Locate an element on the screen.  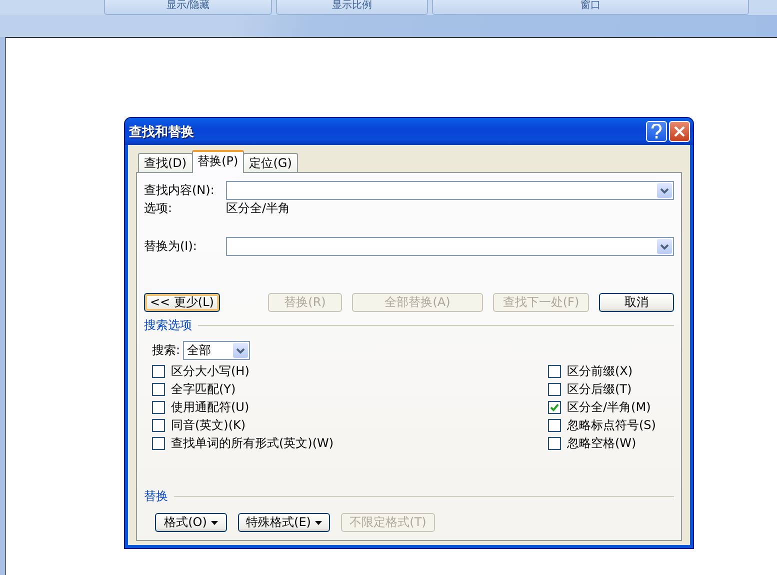
search-scope-dropdown: 全部 is located at coordinates (216, 350).